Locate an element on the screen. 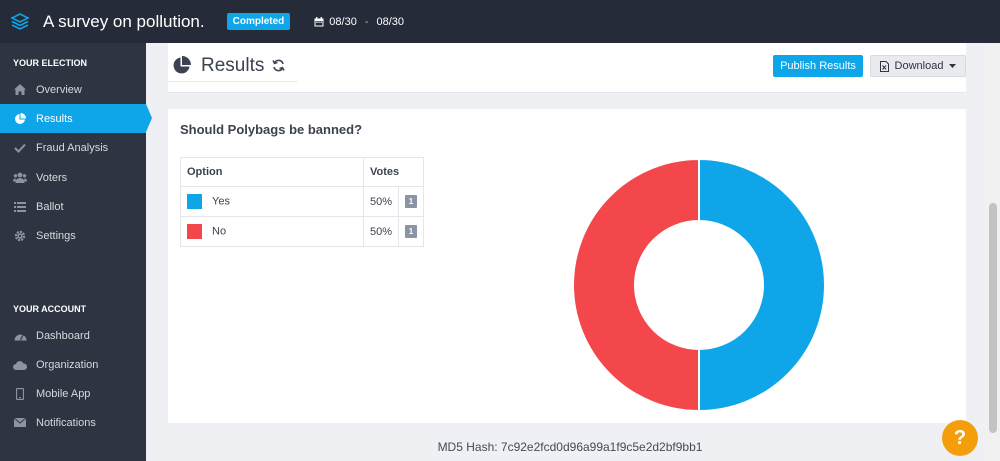 The width and height of the screenshot is (1000, 461). table-row: No 50% 1 is located at coordinates (302, 231).